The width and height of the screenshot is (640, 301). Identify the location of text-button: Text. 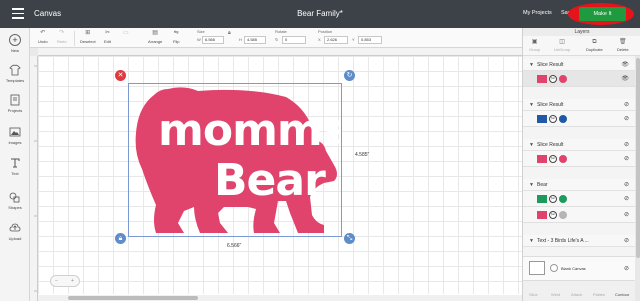
(15, 166).